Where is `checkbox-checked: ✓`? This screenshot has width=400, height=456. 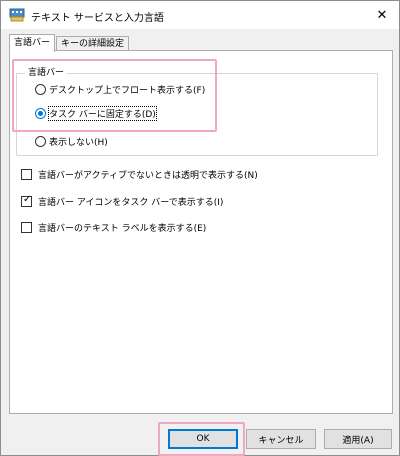
checkbox-checked: ✓ is located at coordinates (26, 200).